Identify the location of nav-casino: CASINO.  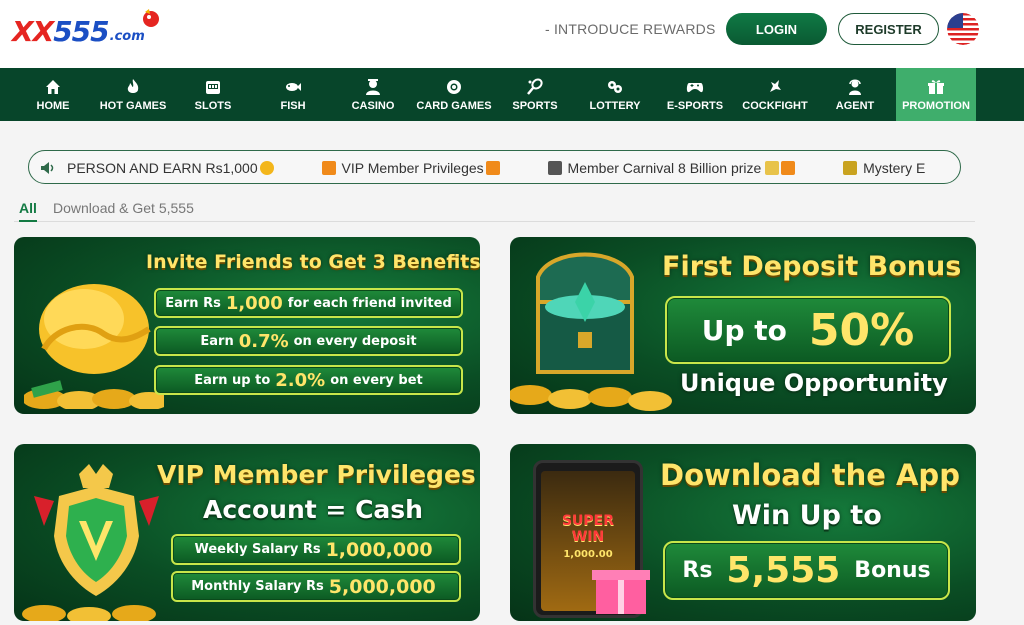
(373, 94).